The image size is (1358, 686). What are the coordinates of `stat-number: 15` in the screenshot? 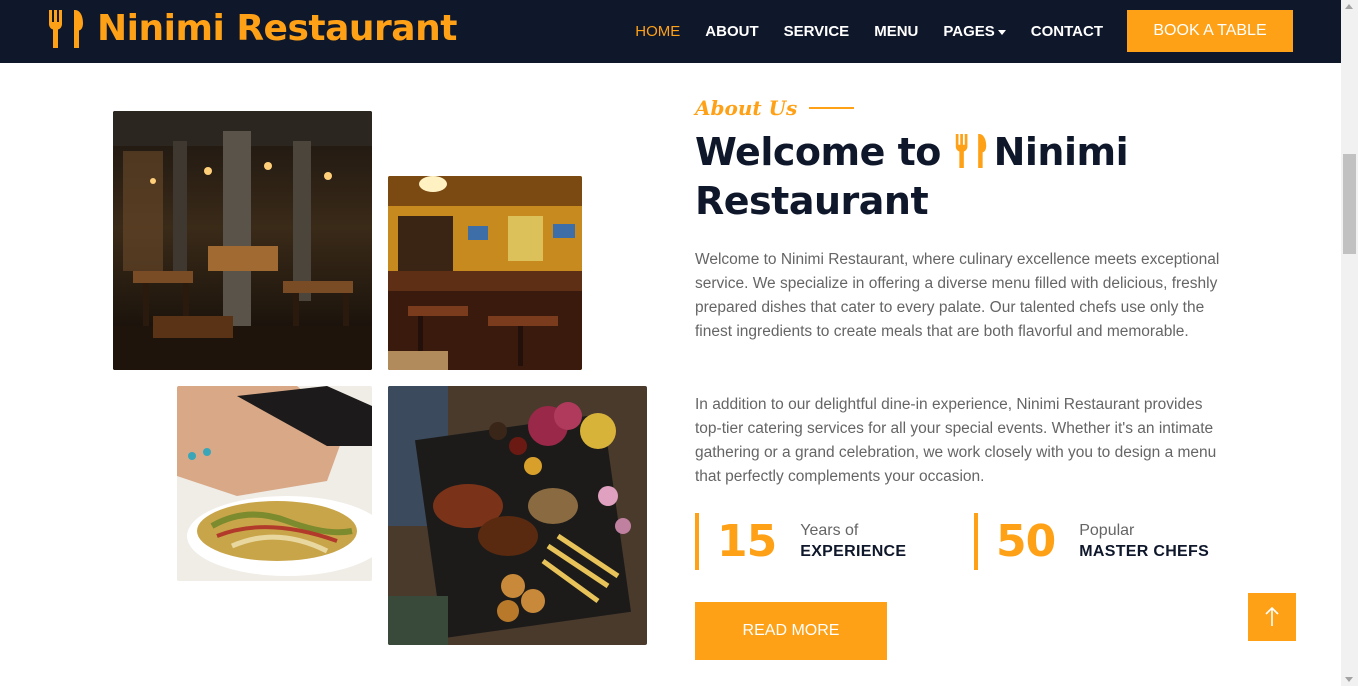 It's located at (747, 541).